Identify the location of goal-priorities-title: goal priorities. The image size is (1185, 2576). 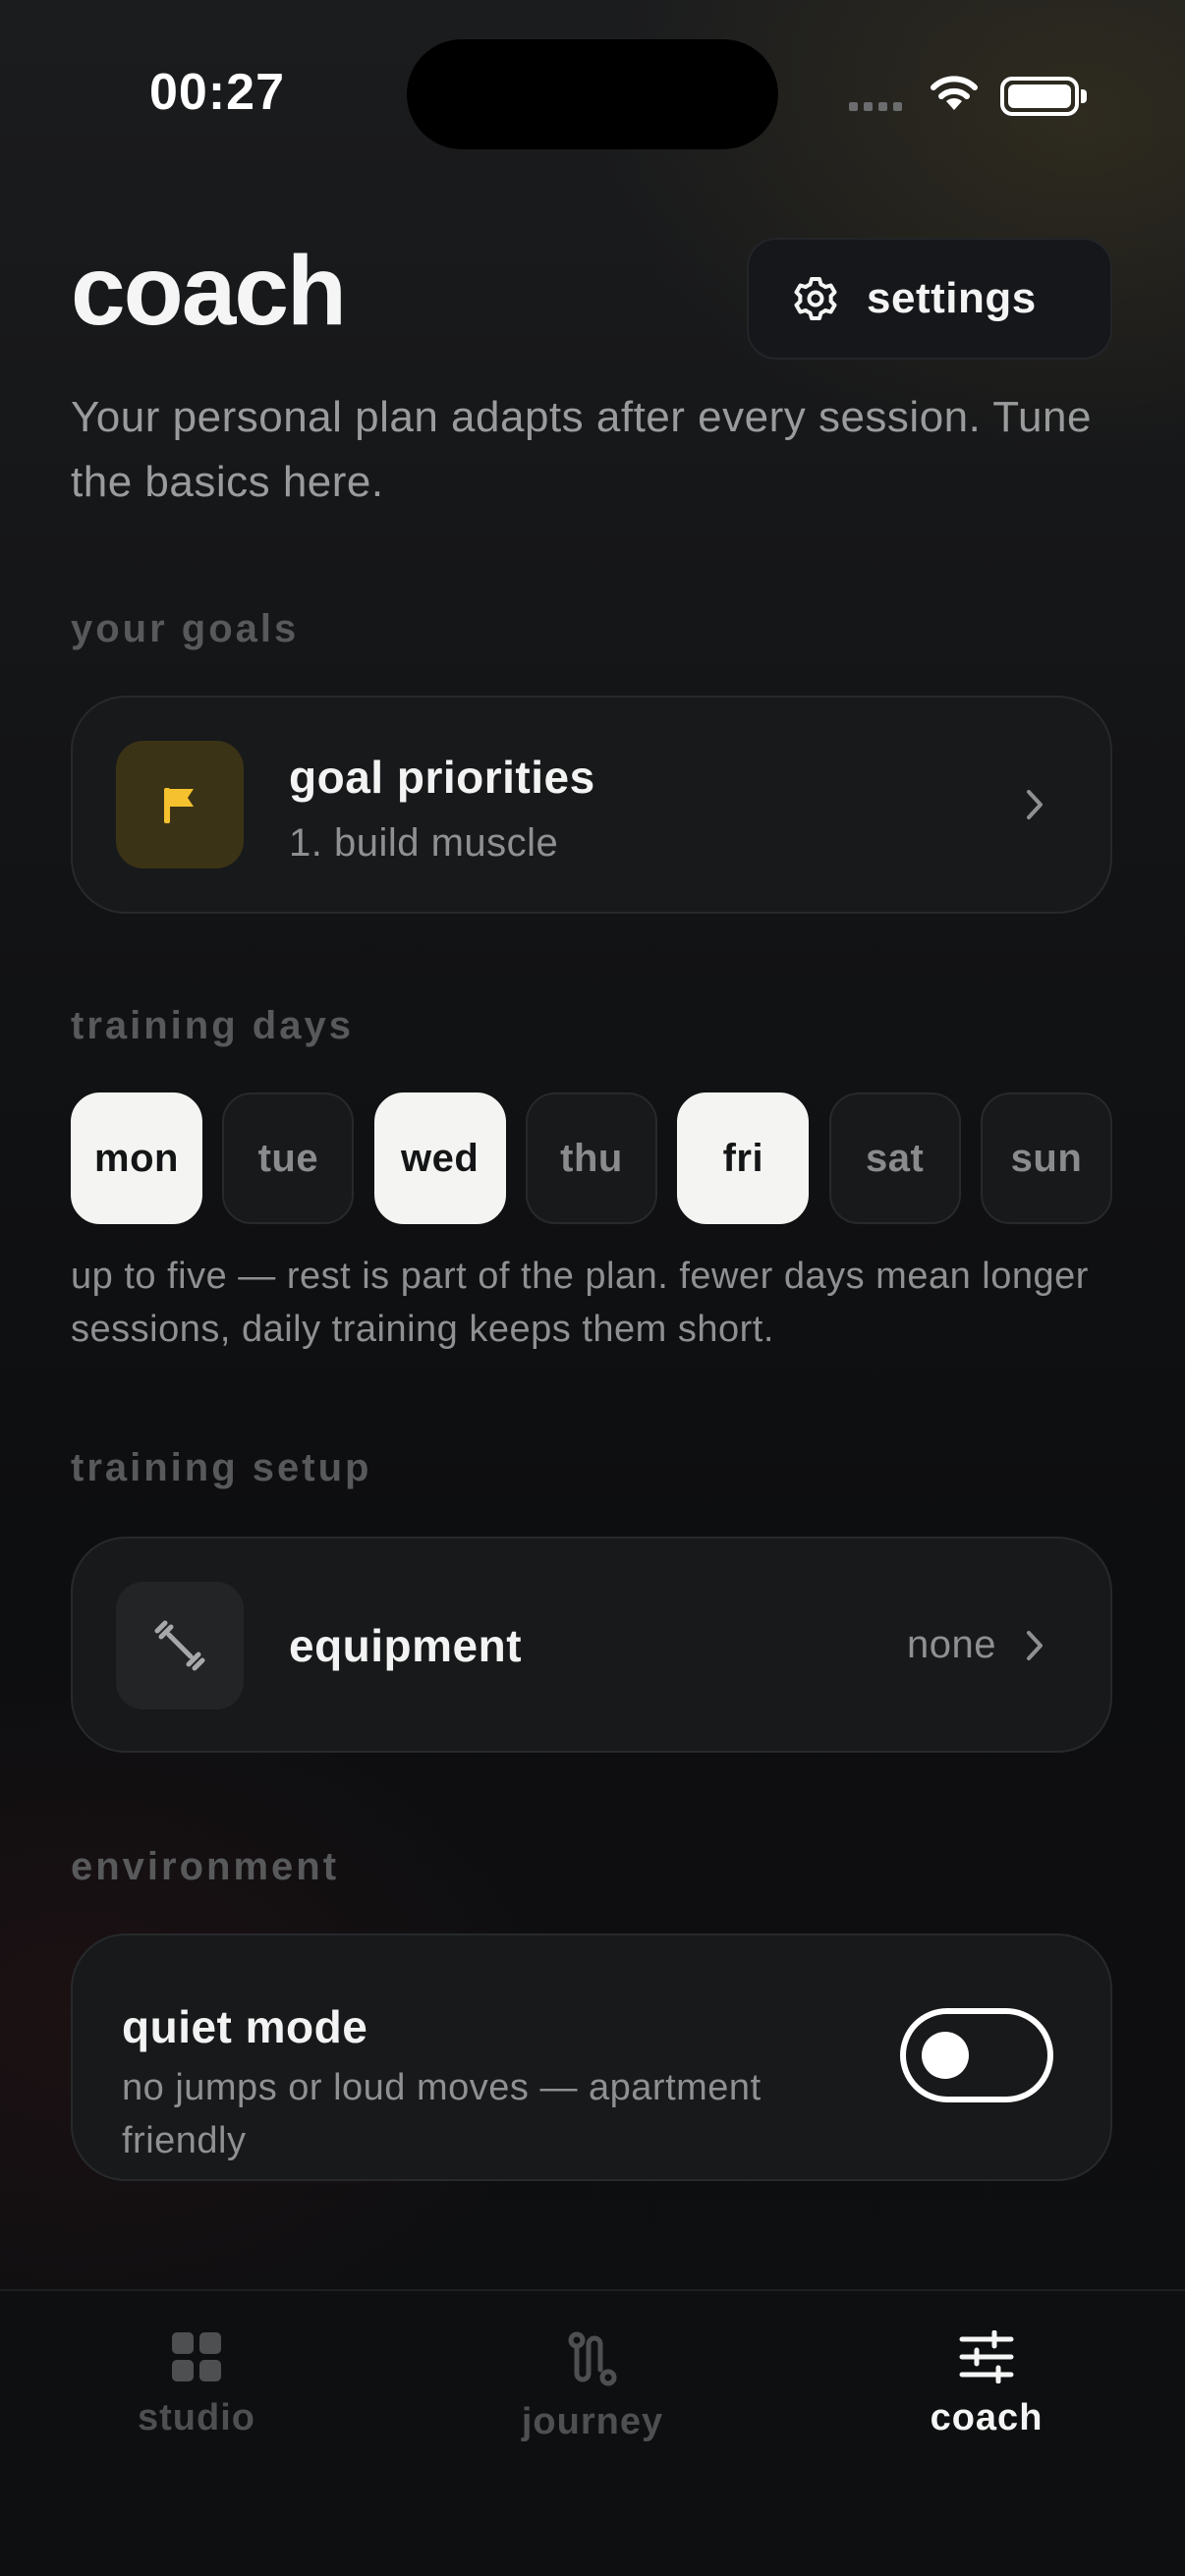
(442, 777).